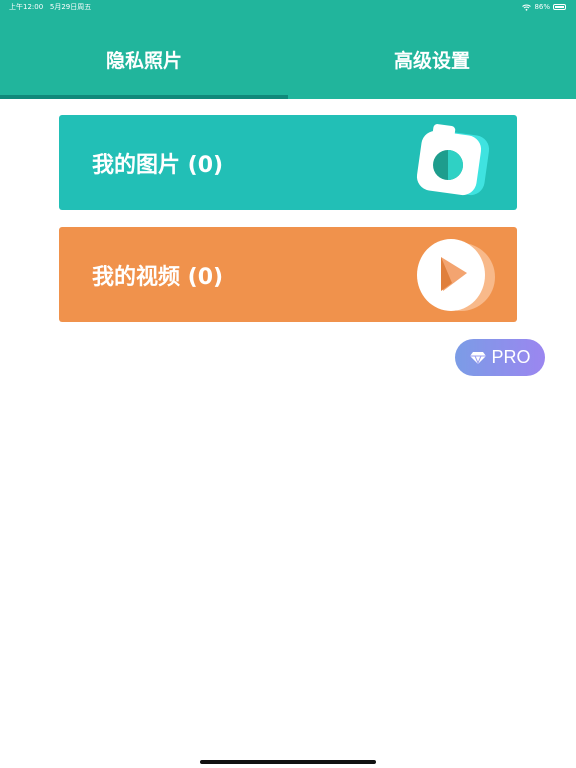 This screenshot has height=768, width=576. What do you see at coordinates (478, 357) in the screenshot?
I see `diamond-icon` at bounding box center [478, 357].